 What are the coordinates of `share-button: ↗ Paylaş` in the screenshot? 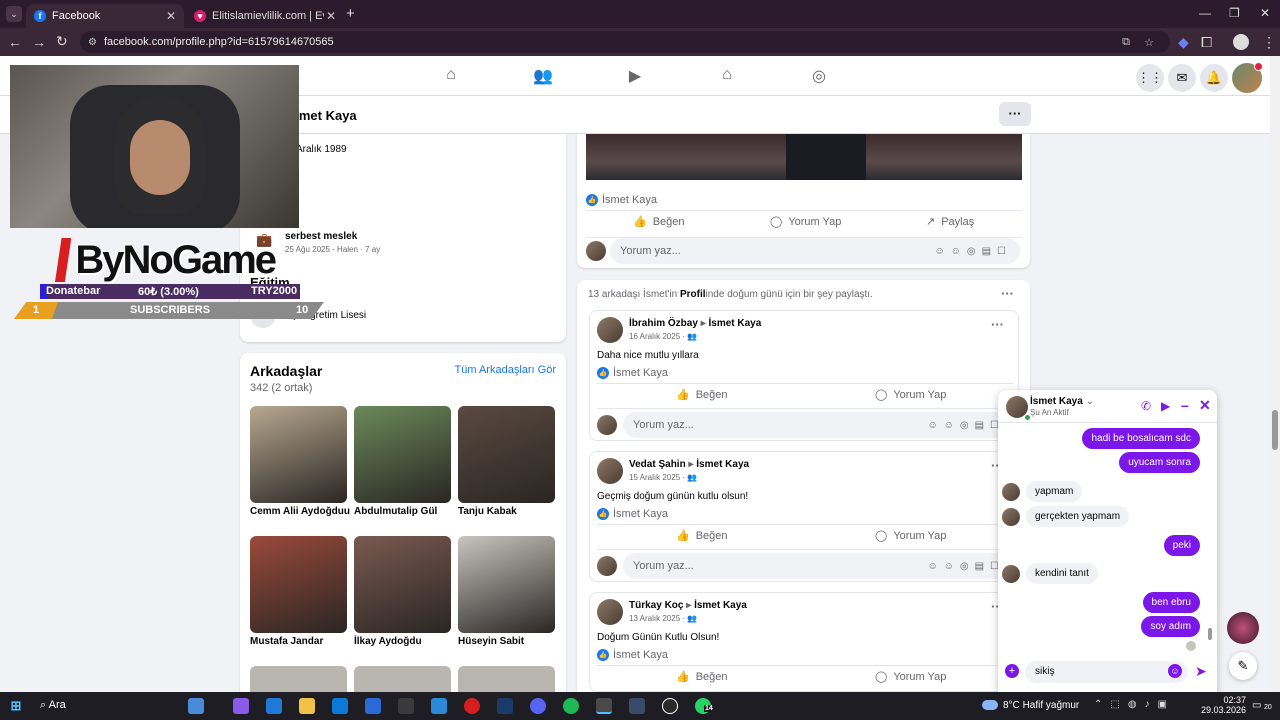 It's located at (950, 222).